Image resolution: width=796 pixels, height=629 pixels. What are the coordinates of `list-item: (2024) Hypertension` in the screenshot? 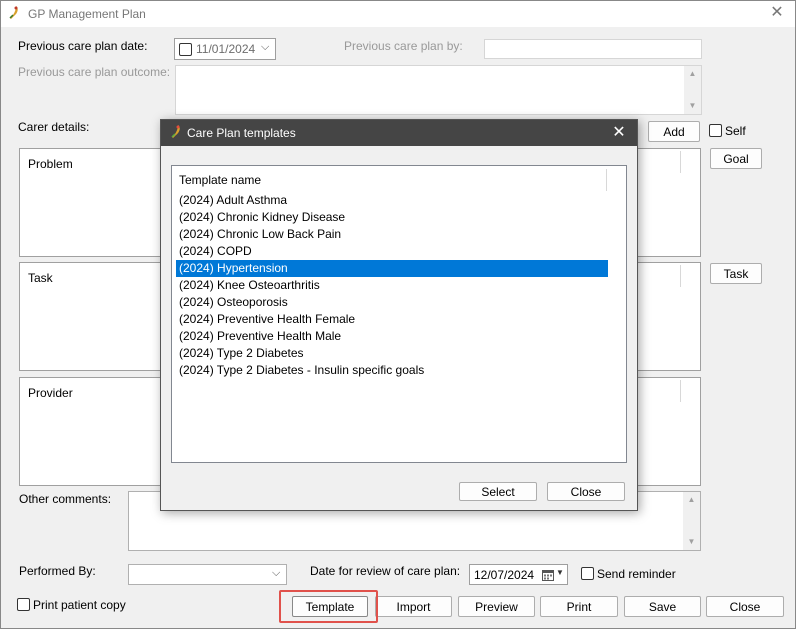 It's located at (392, 268).